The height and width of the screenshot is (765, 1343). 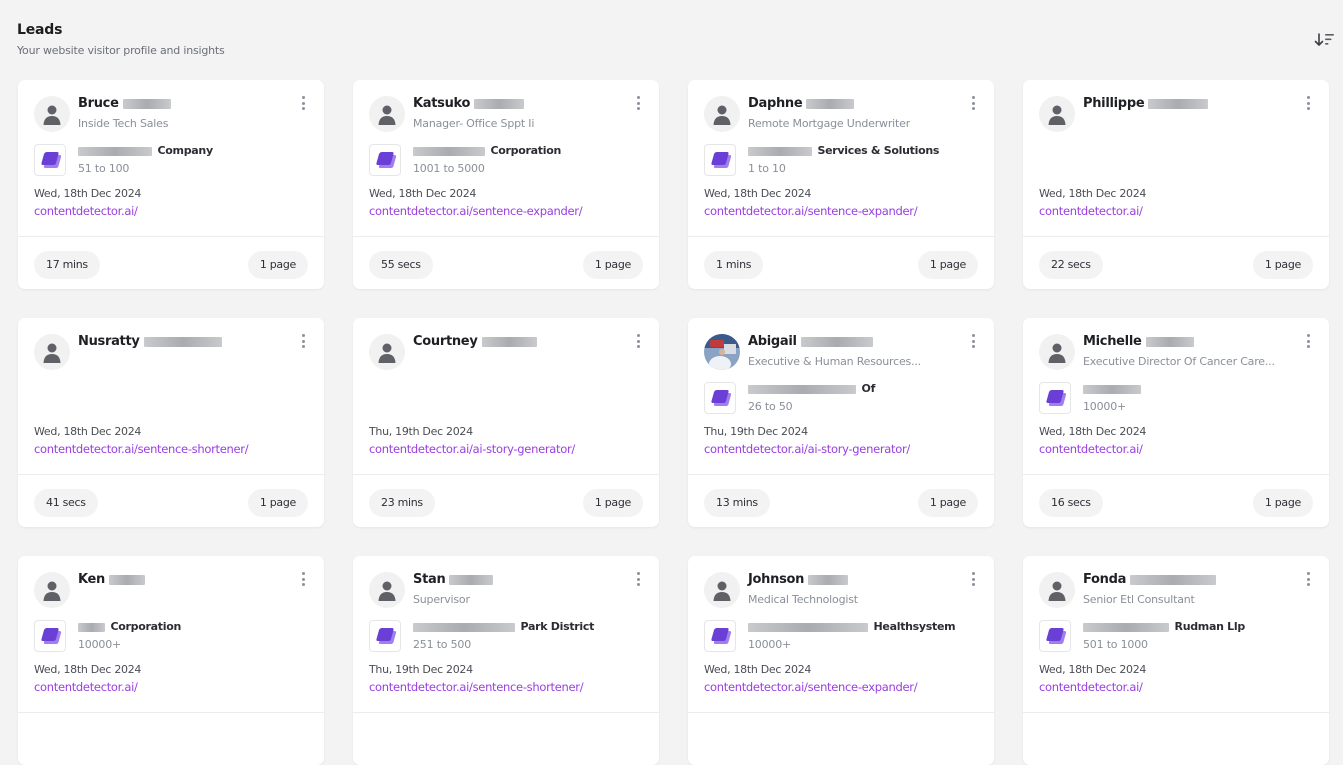 What do you see at coordinates (1325, 40) in the screenshot?
I see `sort-button` at bounding box center [1325, 40].